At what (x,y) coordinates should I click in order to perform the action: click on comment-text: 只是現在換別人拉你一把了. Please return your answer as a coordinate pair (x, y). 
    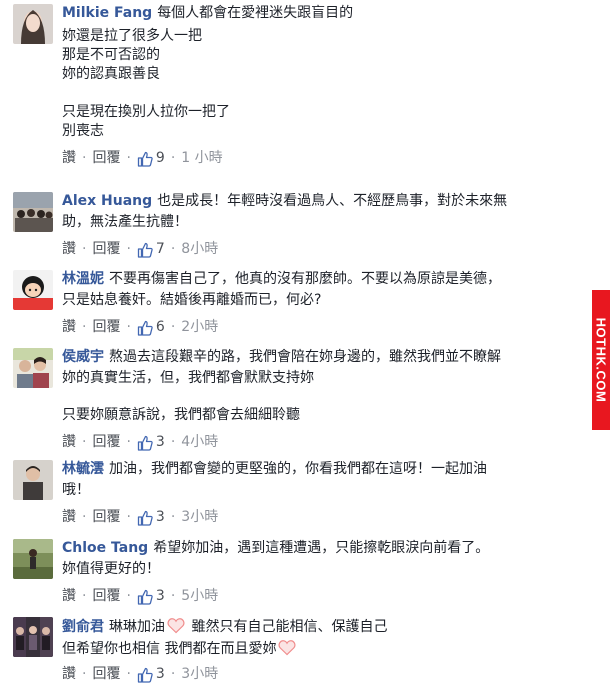
    Looking at the image, I should click on (146, 112).